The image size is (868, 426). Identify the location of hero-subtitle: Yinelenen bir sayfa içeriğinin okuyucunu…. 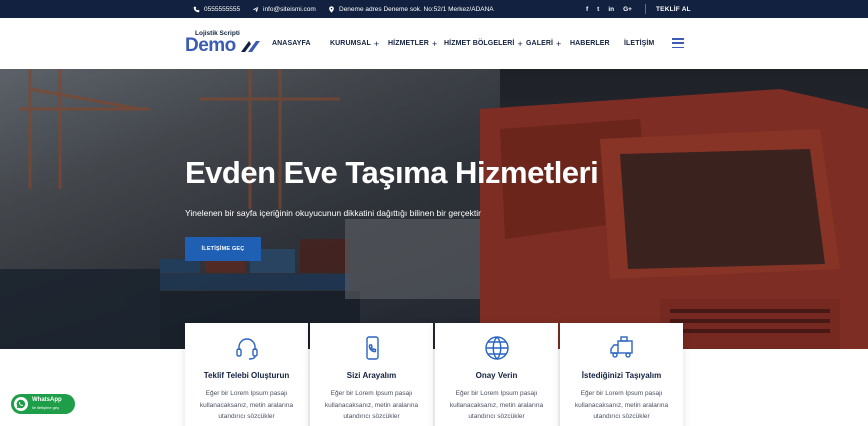
(333, 213).